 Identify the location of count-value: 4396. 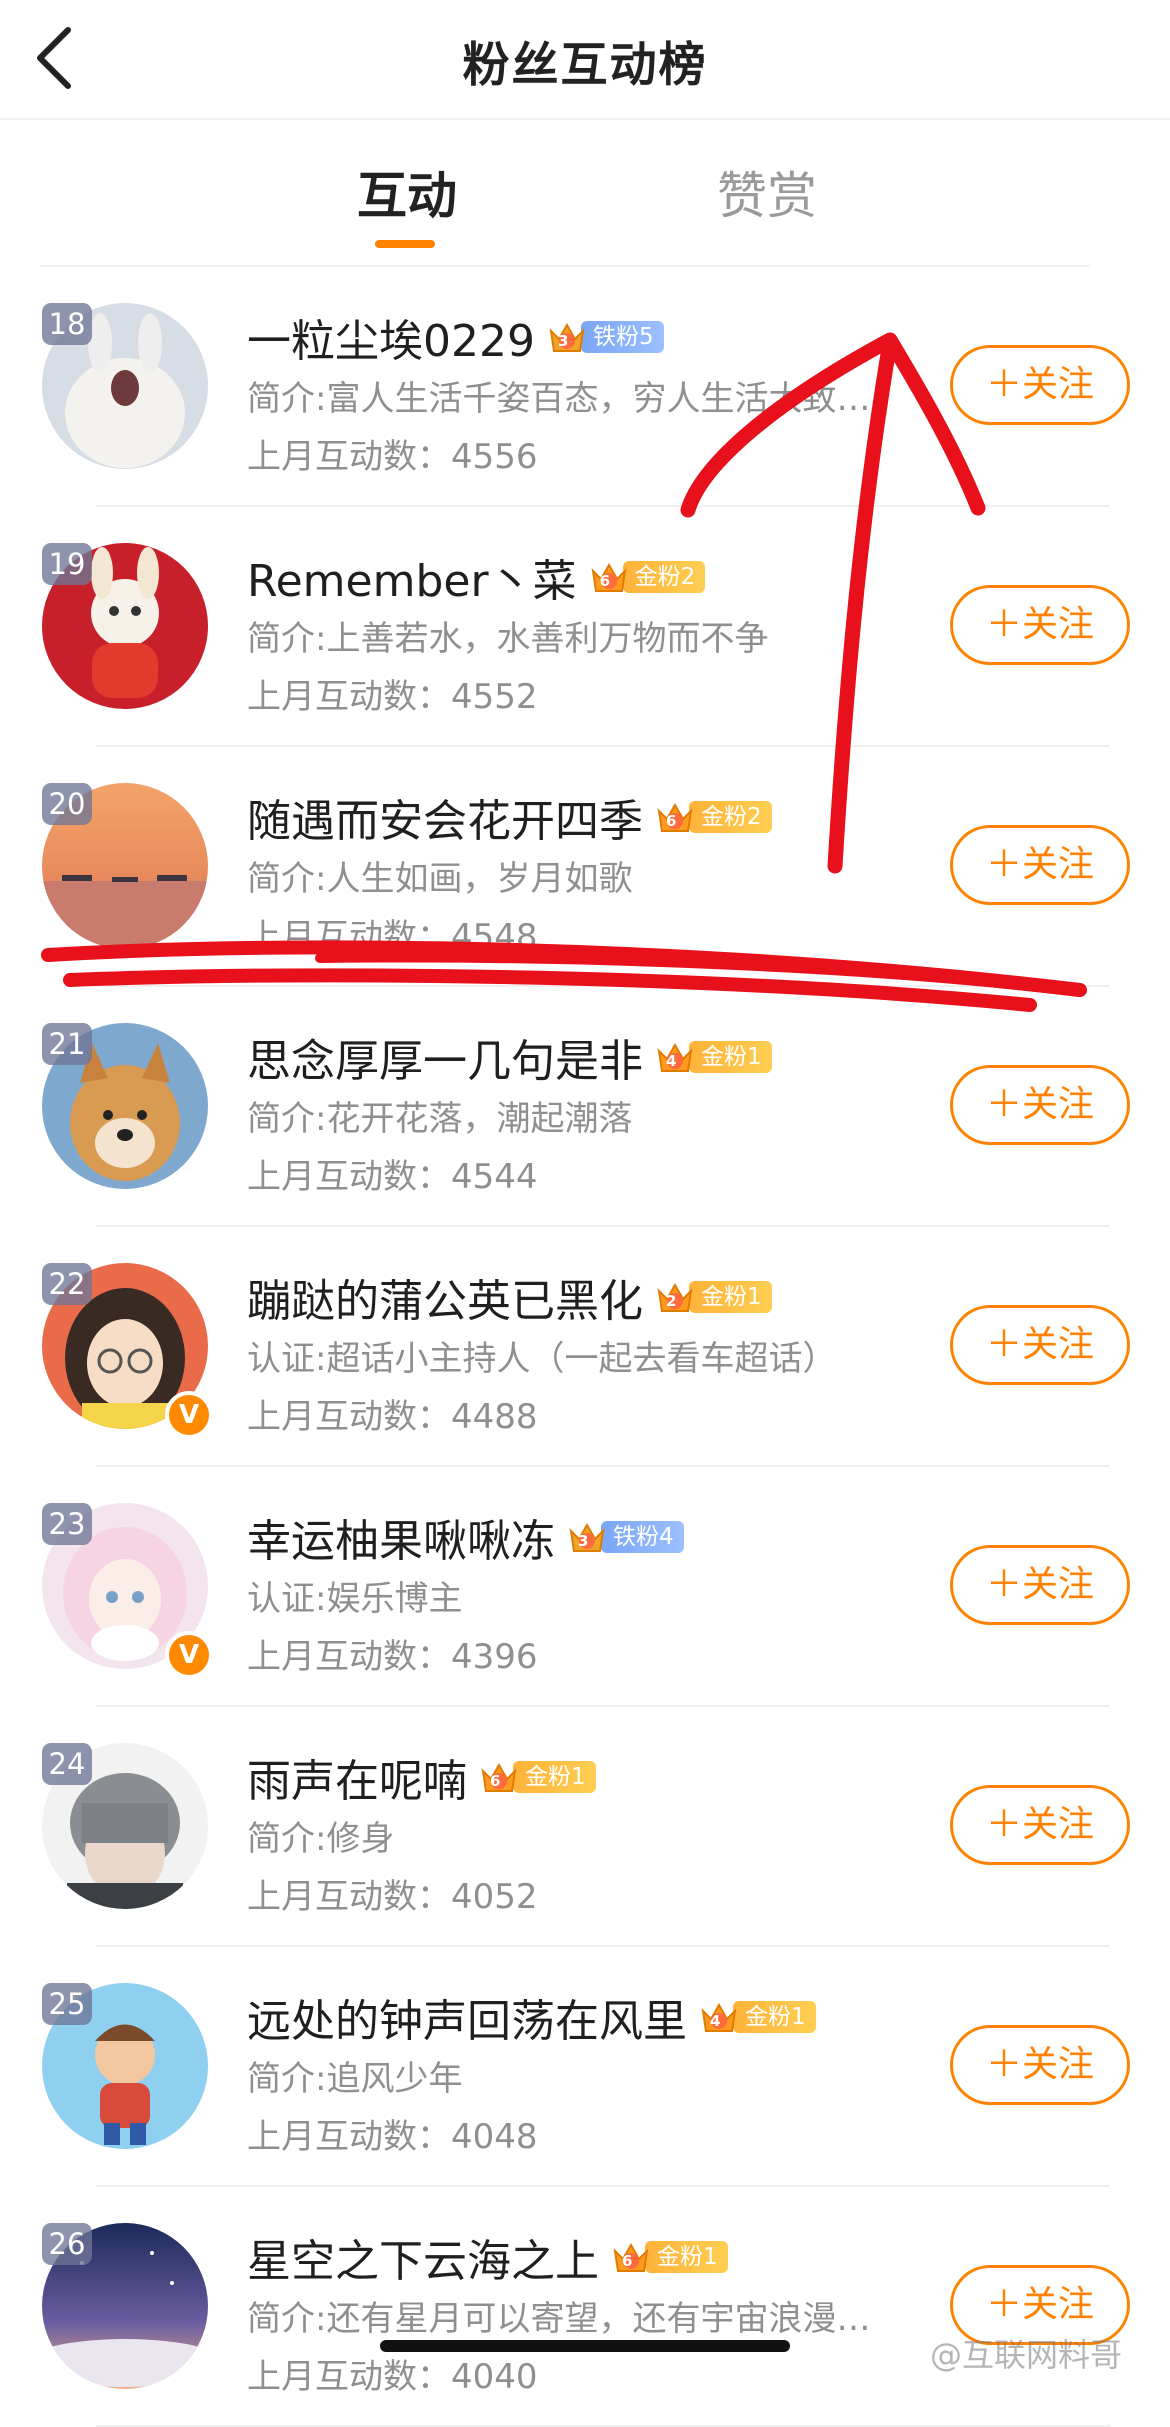
(494, 1657).